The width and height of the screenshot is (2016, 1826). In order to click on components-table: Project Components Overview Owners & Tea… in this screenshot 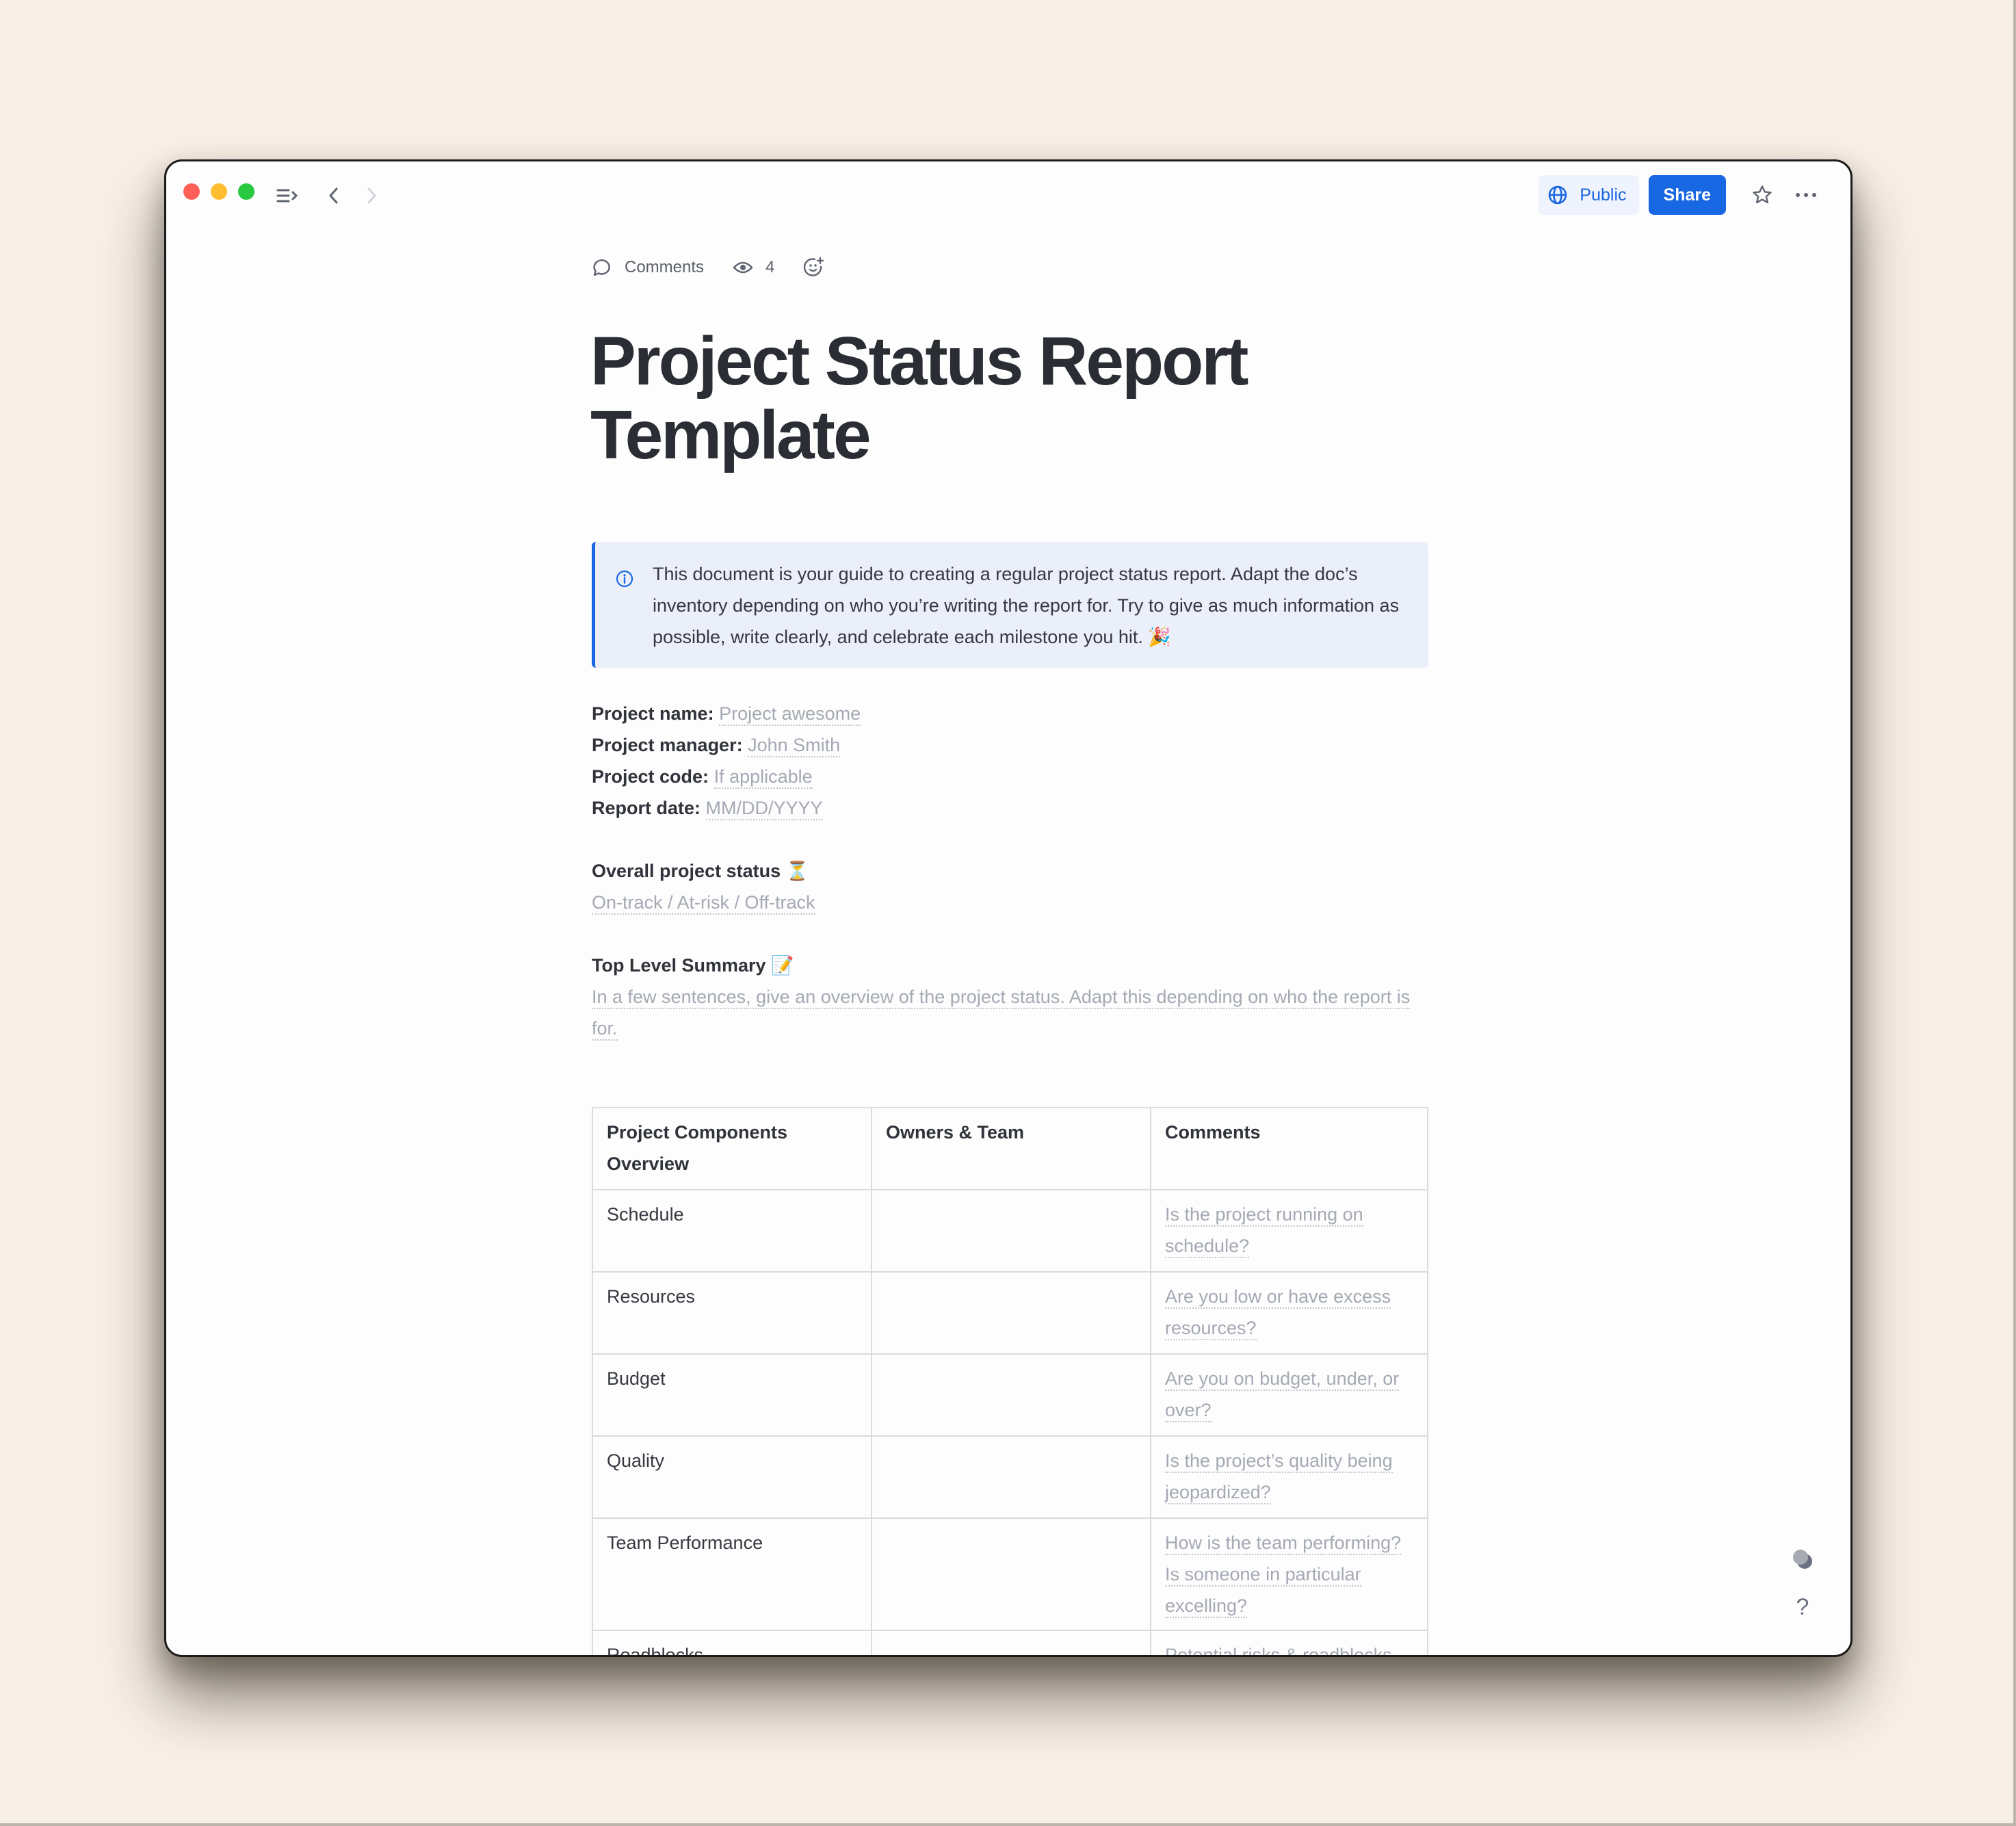, I will do `click(1010, 1381)`.